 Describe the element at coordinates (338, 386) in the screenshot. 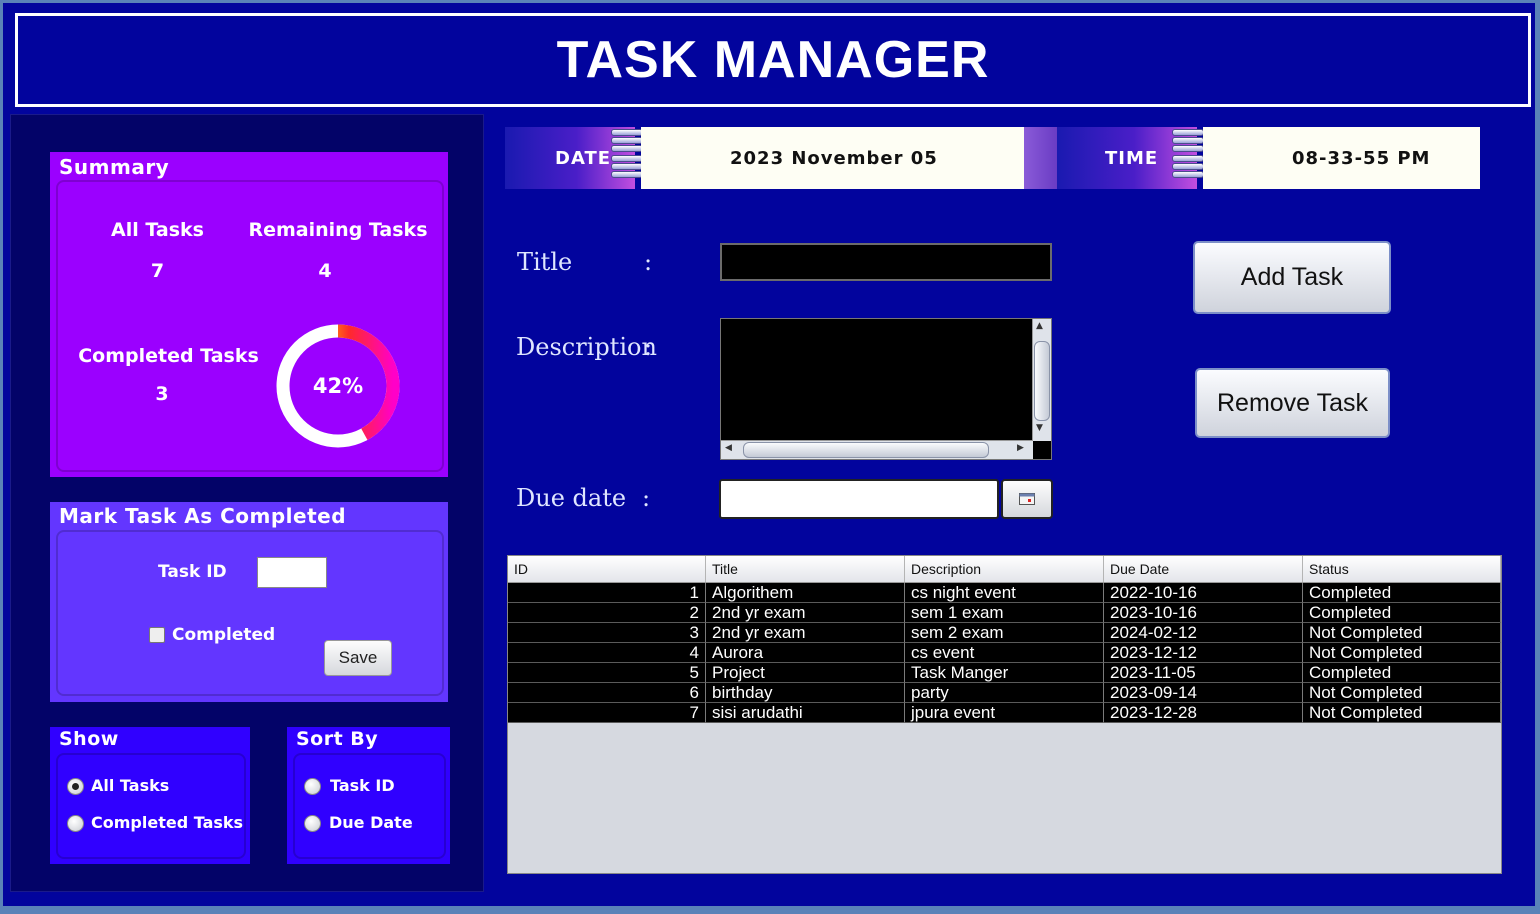

I see `progress-percent: 42%` at that location.